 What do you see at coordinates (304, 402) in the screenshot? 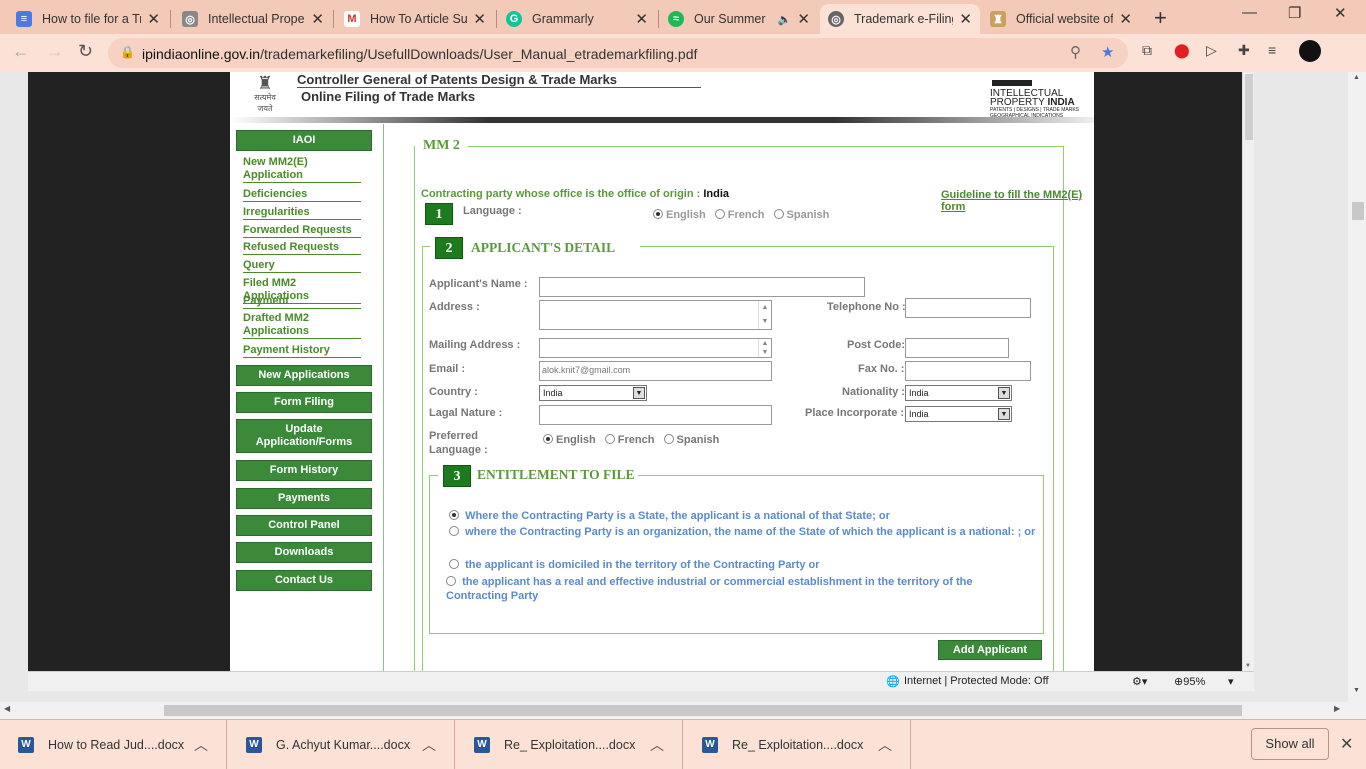
I see `form-filing-button: Form Filing` at bounding box center [304, 402].